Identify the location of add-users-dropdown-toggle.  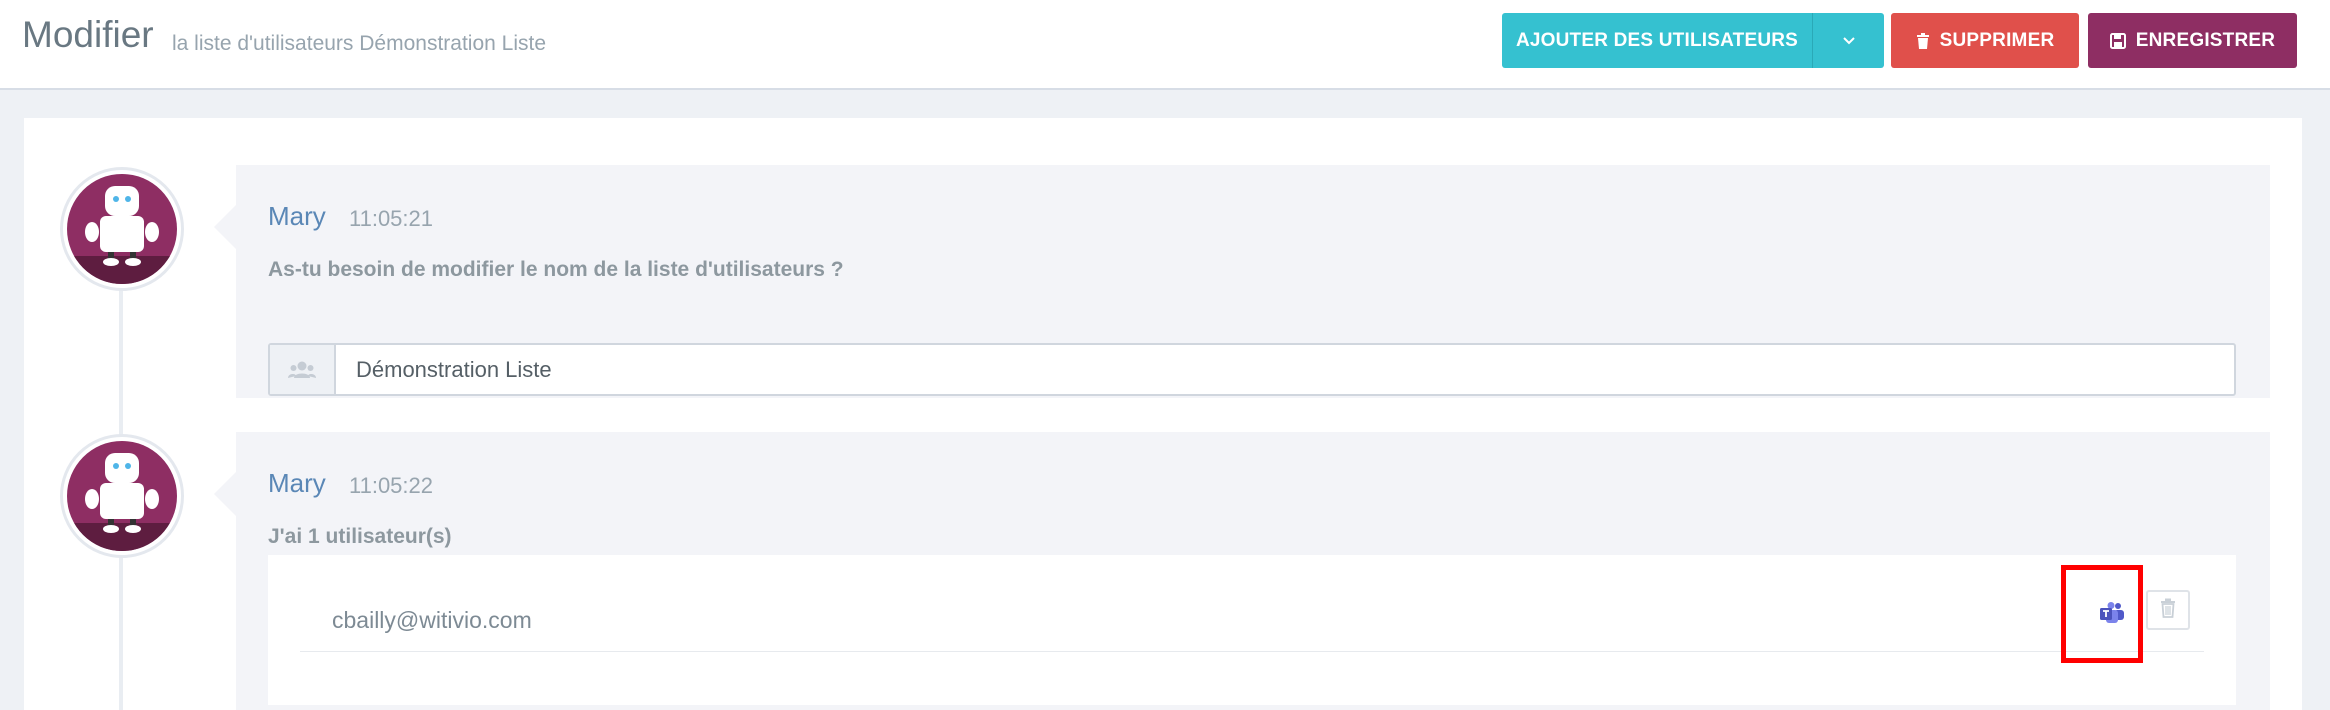
(1848, 40).